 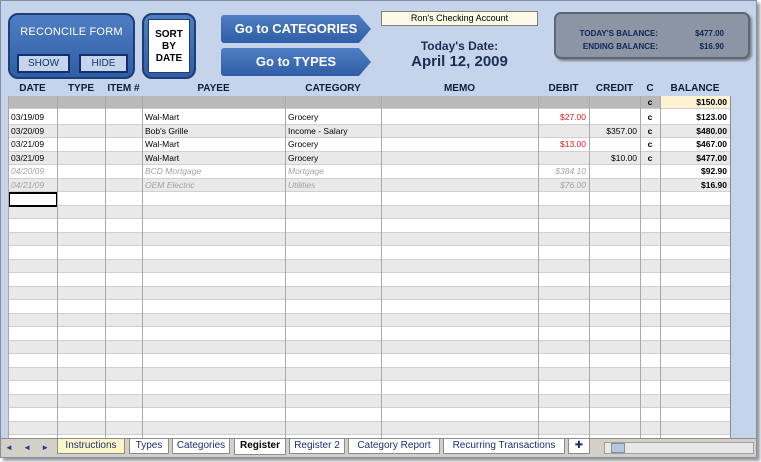 I want to click on debit-cell: $27.00, so click(x=563, y=117).